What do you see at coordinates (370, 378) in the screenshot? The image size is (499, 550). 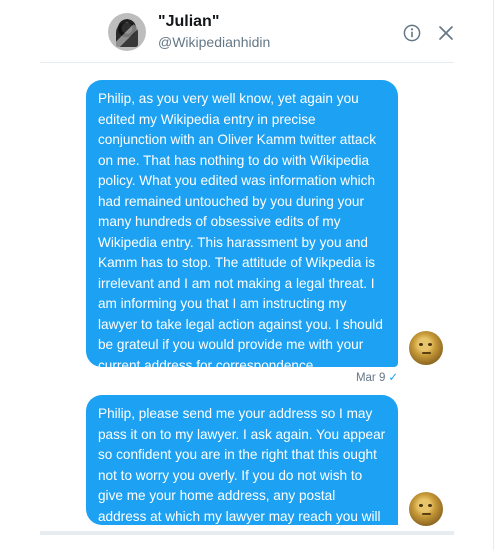 I see `message-date: Mar 9` at bounding box center [370, 378].